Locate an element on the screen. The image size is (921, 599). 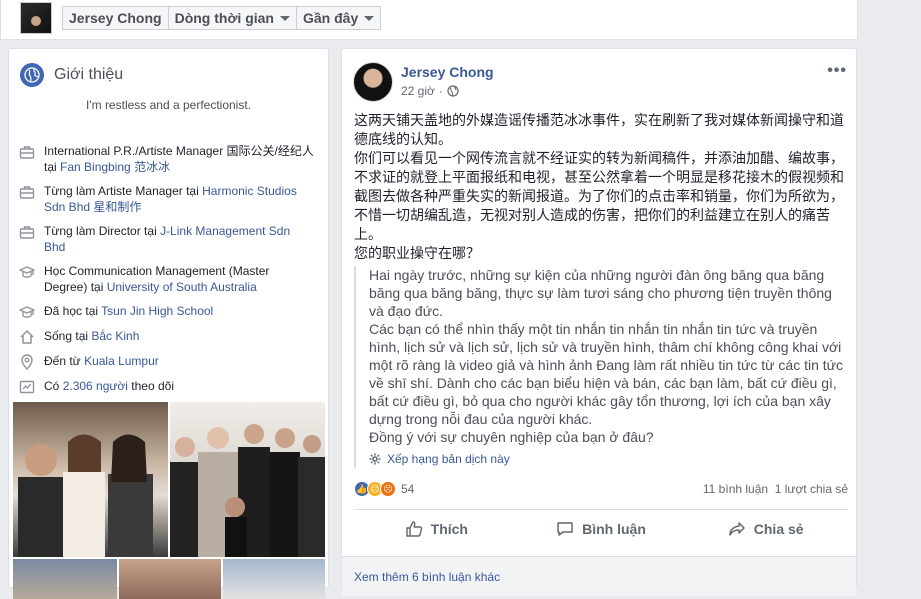
share-icon is located at coordinates (737, 529).